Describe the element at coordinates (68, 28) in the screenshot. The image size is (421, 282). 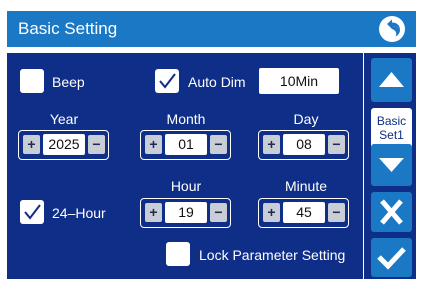
I see `page-title: Basic Setting` at that location.